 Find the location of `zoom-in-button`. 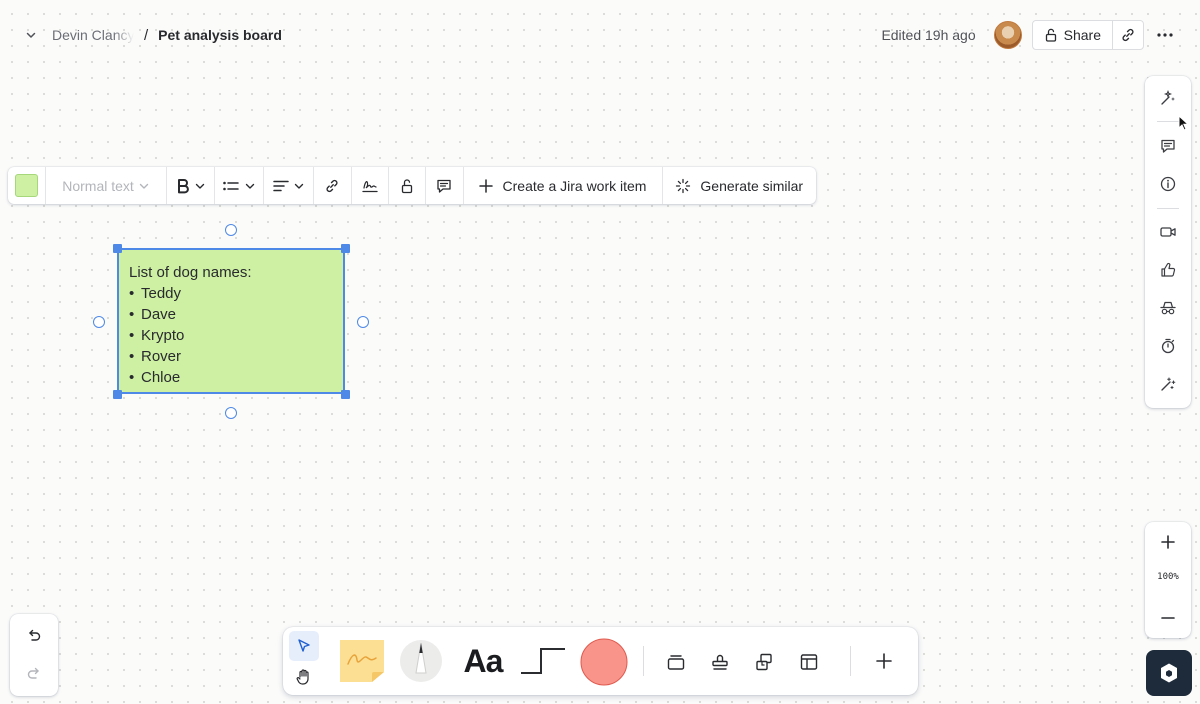

zoom-in-button is located at coordinates (1168, 542).